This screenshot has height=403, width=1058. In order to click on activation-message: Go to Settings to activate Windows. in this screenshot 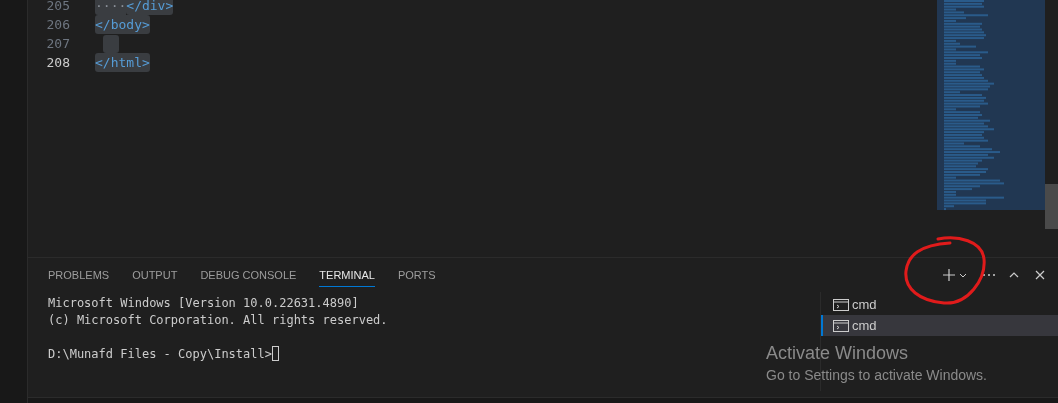, I will do `click(876, 375)`.